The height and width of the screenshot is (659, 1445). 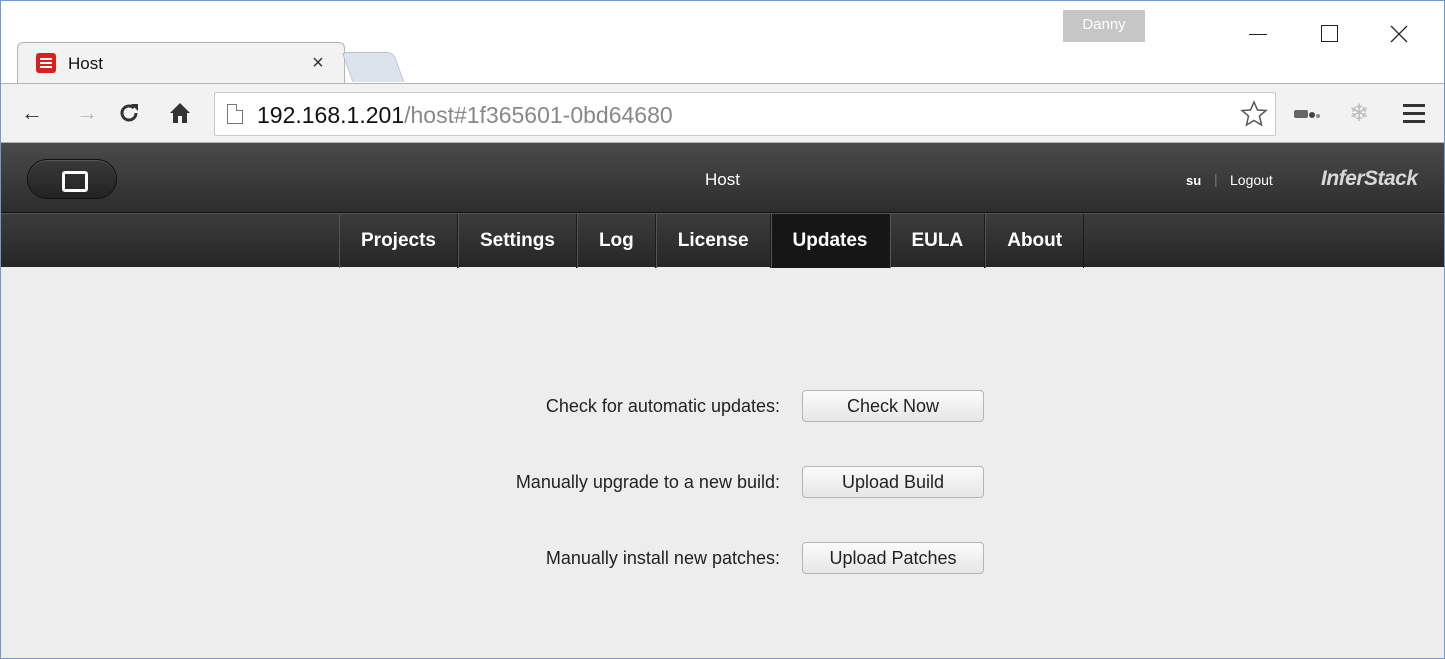 What do you see at coordinates (893, 558) in the screenshot?
I see `upload-patches-button: Upload Patches` at bounding box center [893, 558].